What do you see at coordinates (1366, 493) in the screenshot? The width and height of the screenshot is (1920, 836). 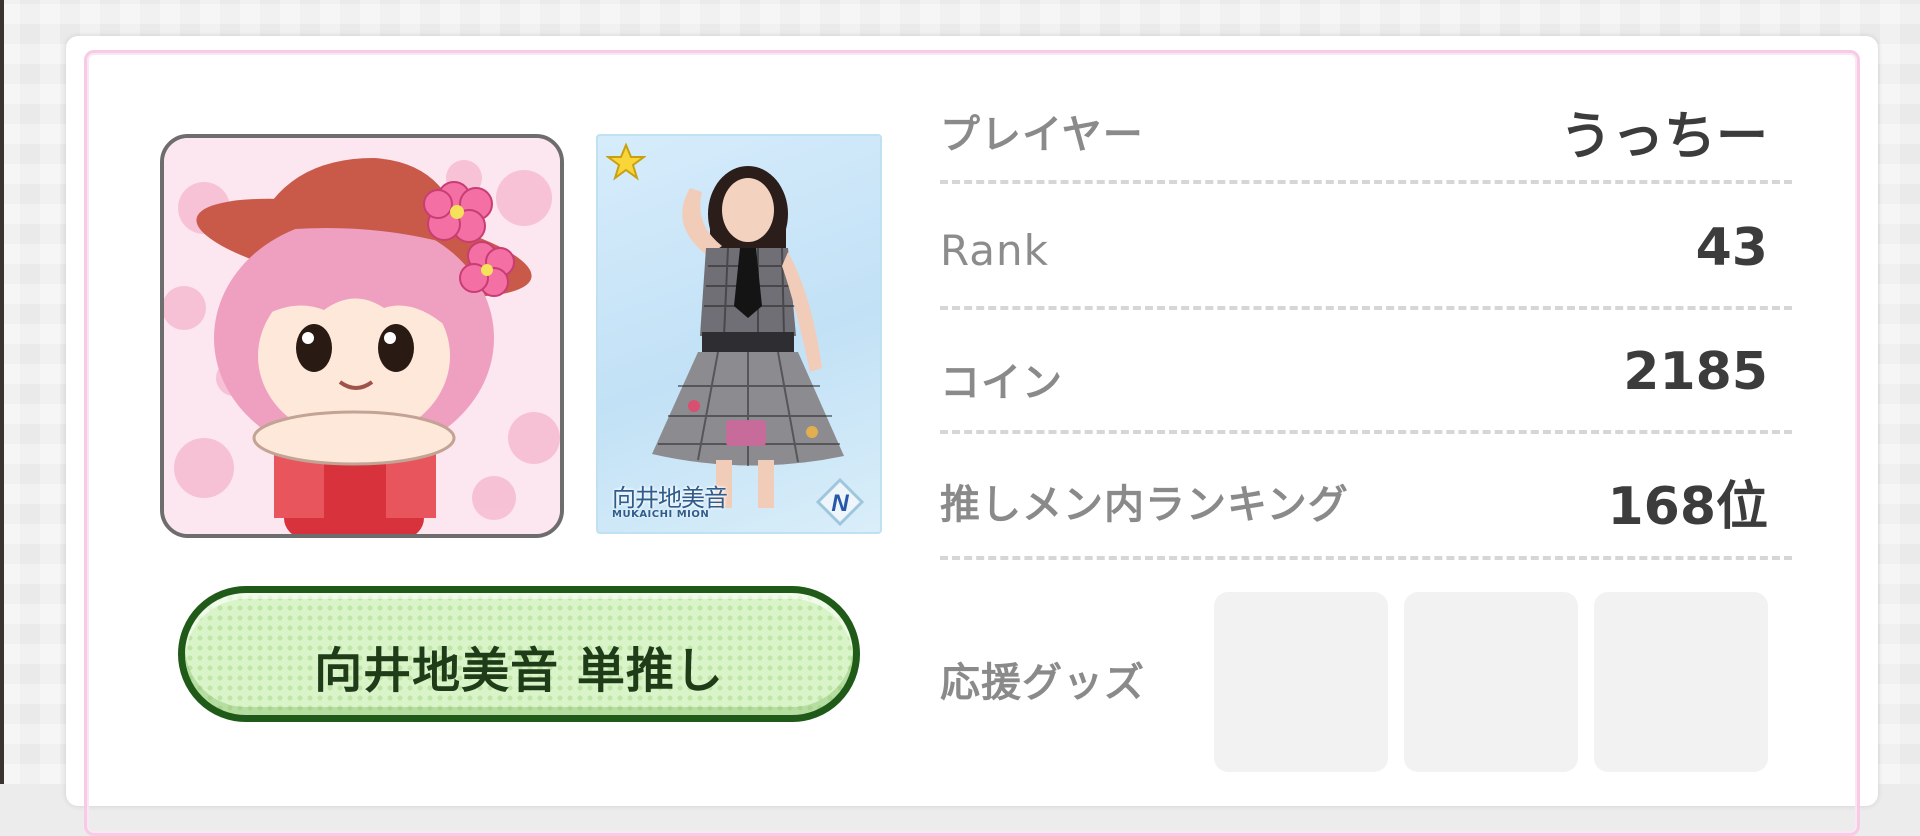 I see `stat-row-oshi-ranking: 推しメン内ランキング 168位` at bounding box center [1366, 493].